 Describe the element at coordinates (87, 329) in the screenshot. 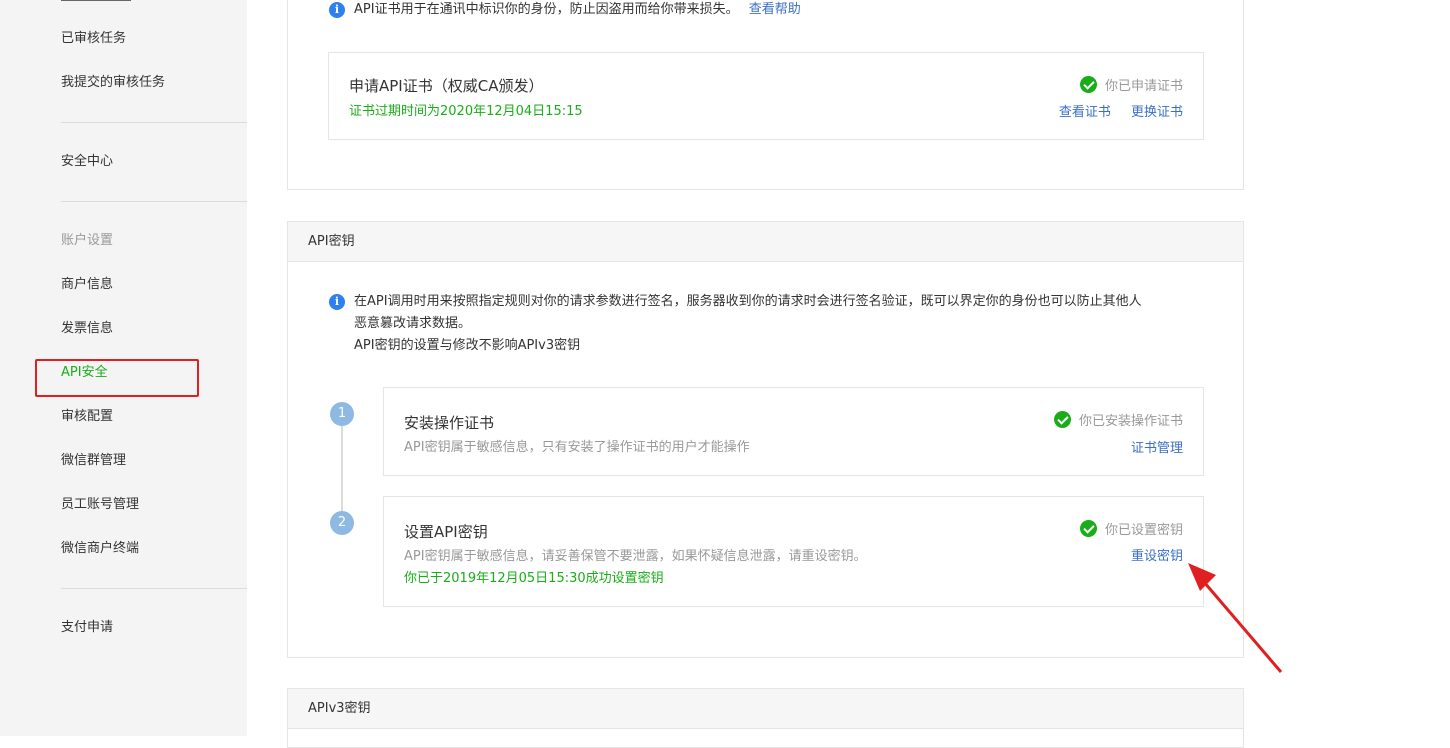

I see `sidebar-item-invoice-info: 发票信息` at that location.